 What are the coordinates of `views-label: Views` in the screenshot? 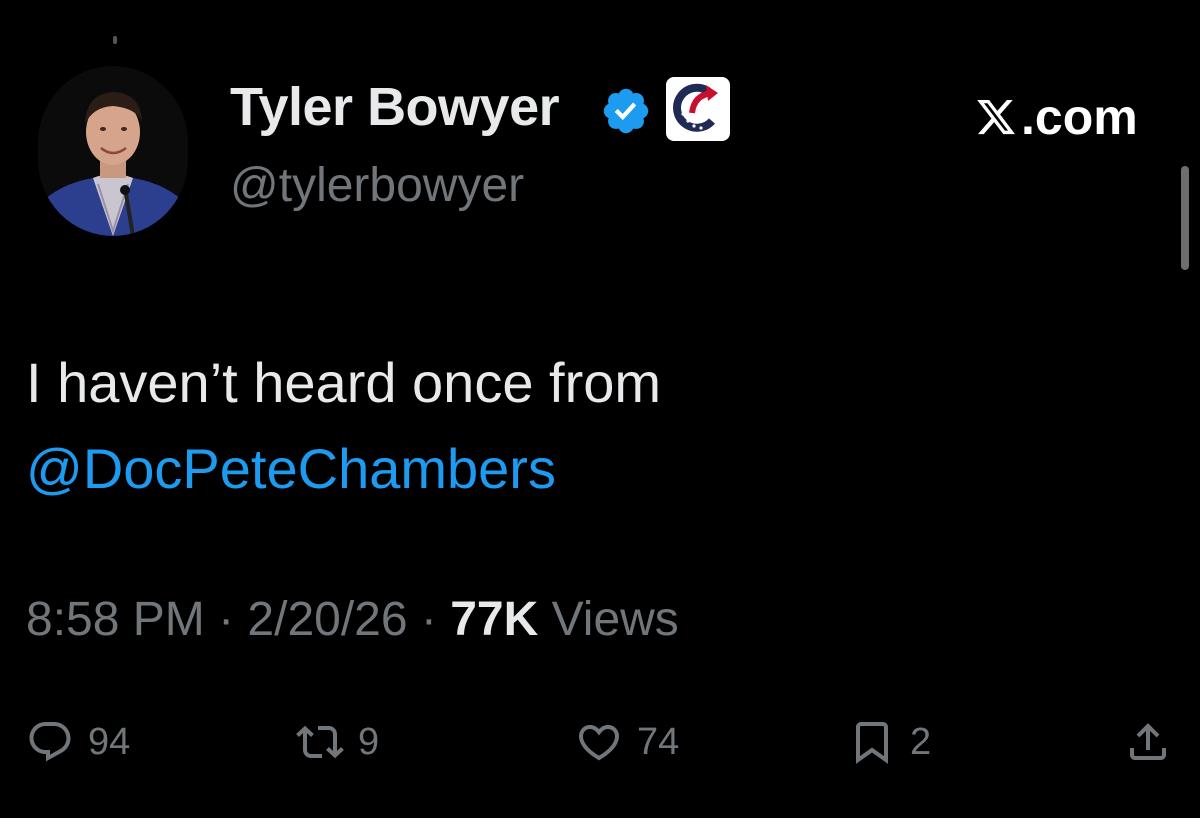 It's located at (608, 619).